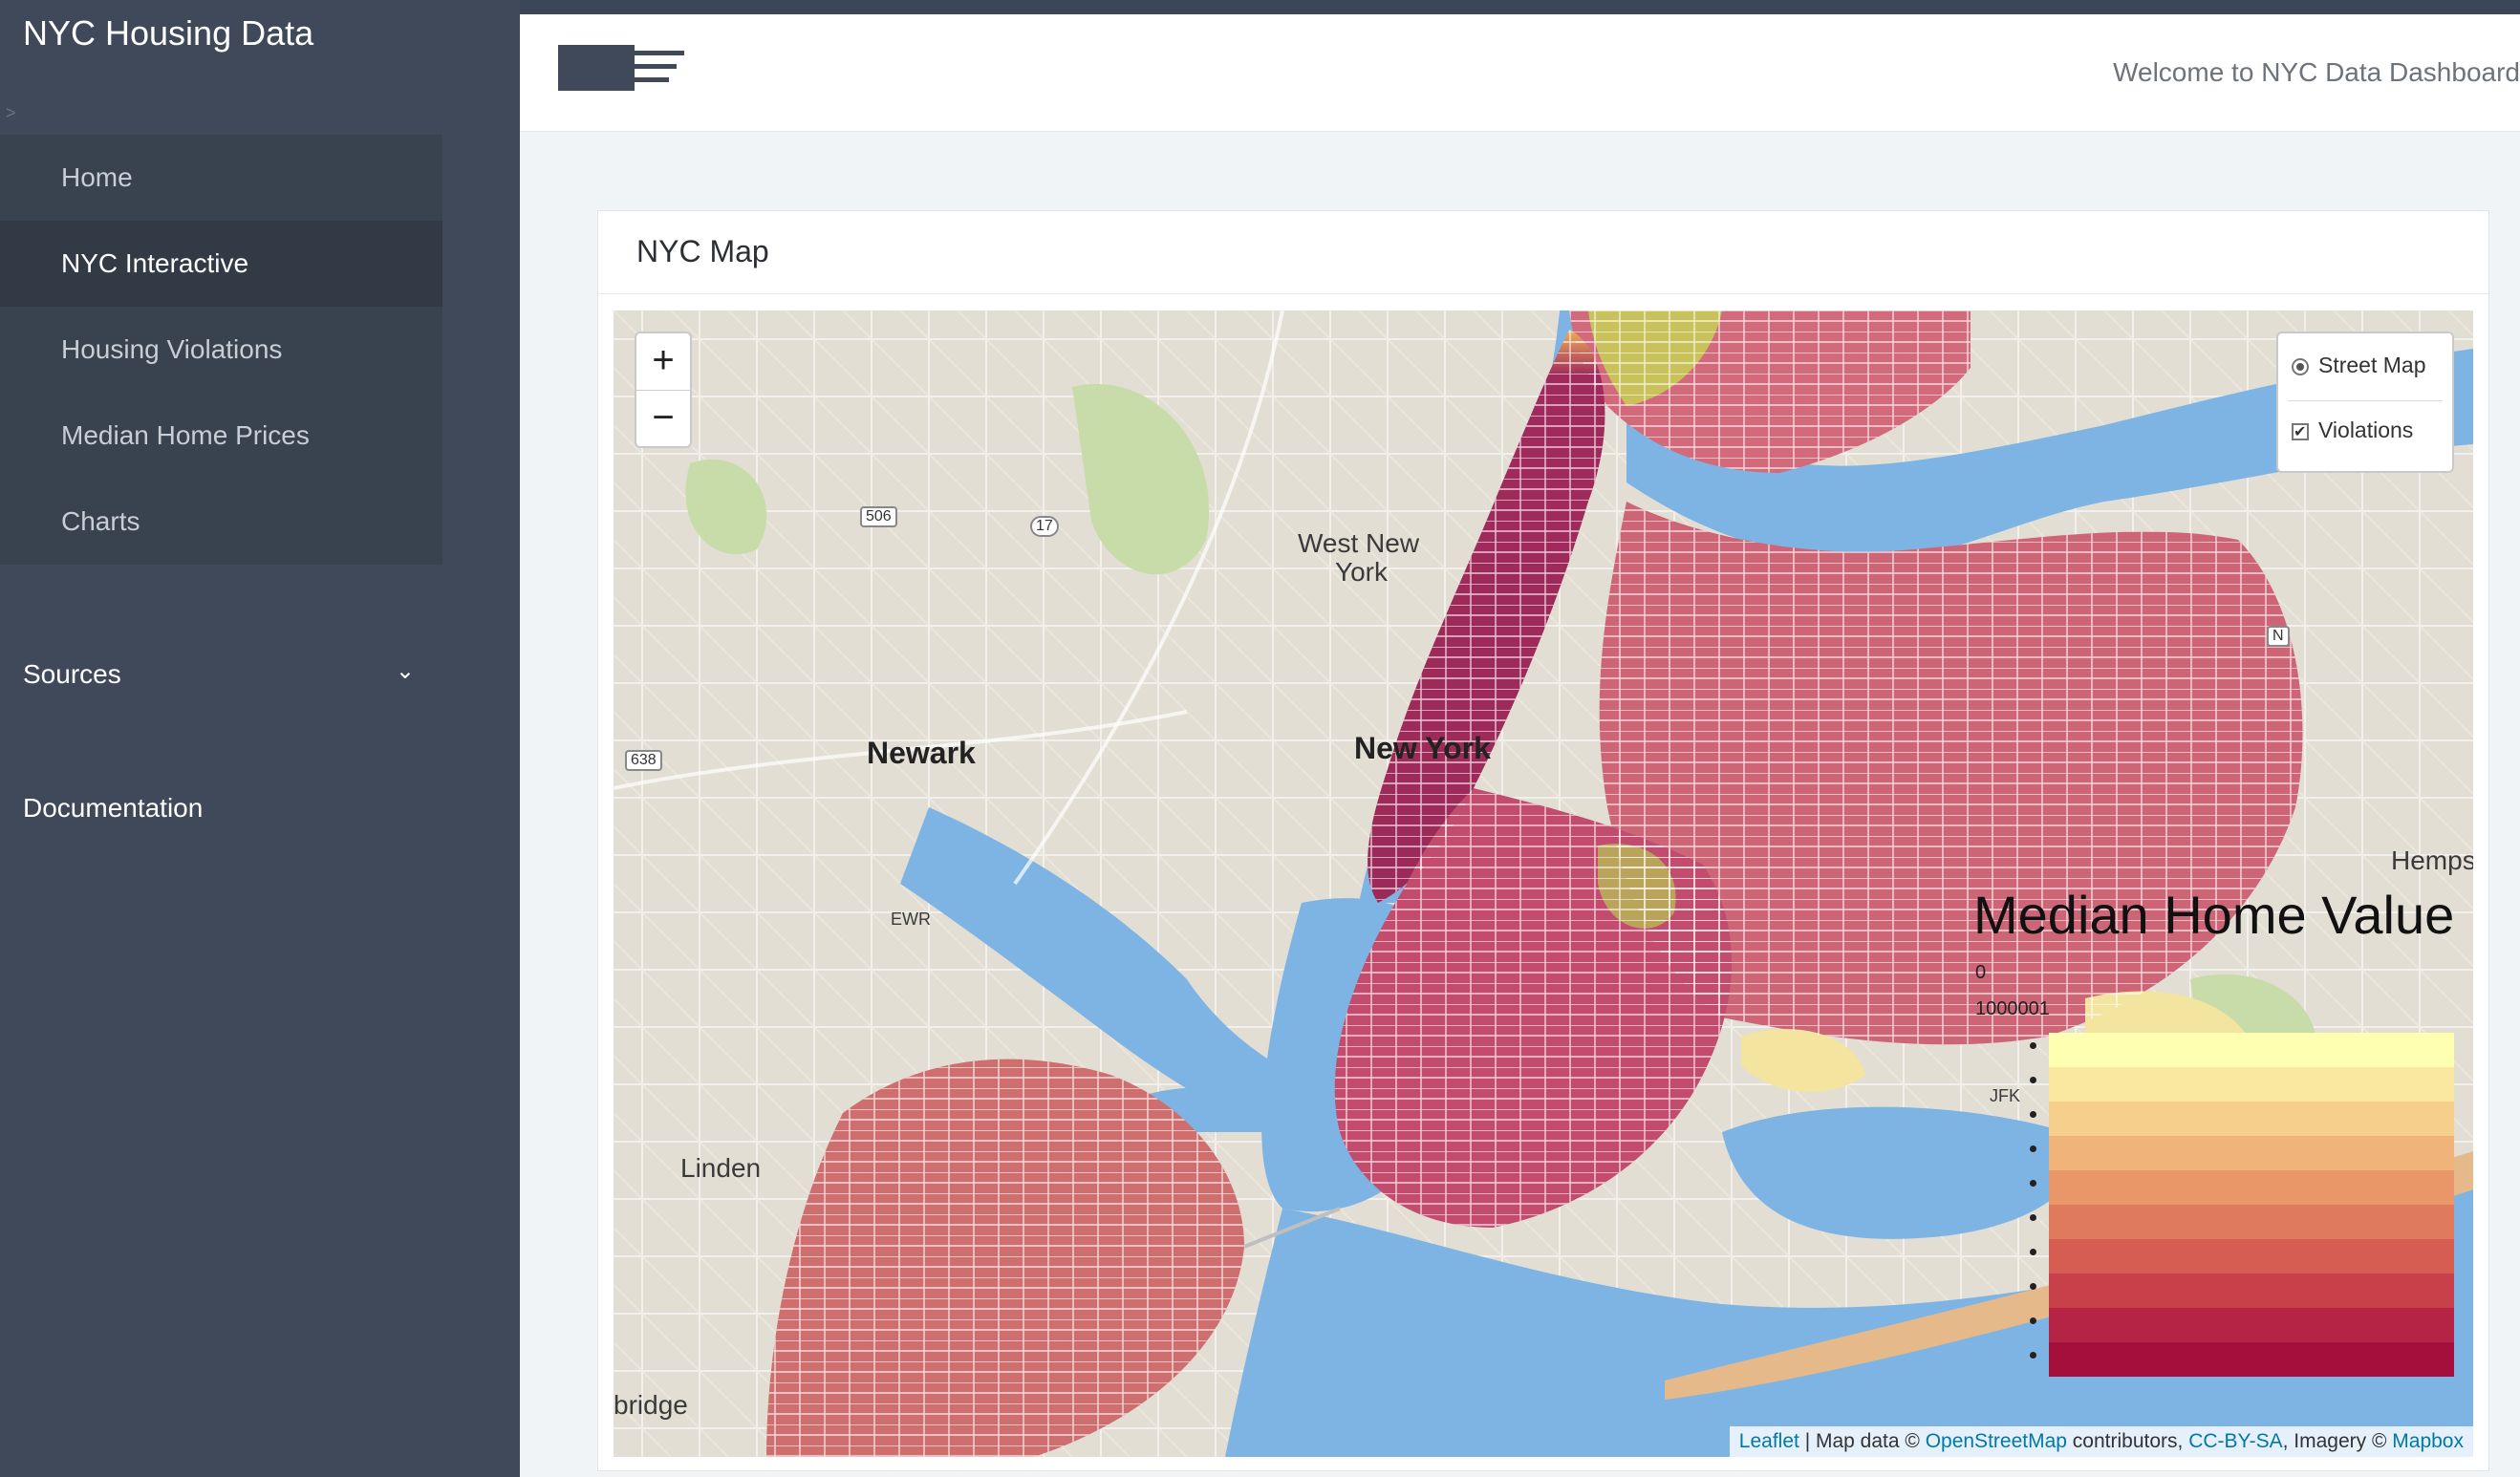 The image size is (2520, 1477). Describe the element at coordinates (663, 419) in the screenshot. I see `zoom-out-button: −` at that location.